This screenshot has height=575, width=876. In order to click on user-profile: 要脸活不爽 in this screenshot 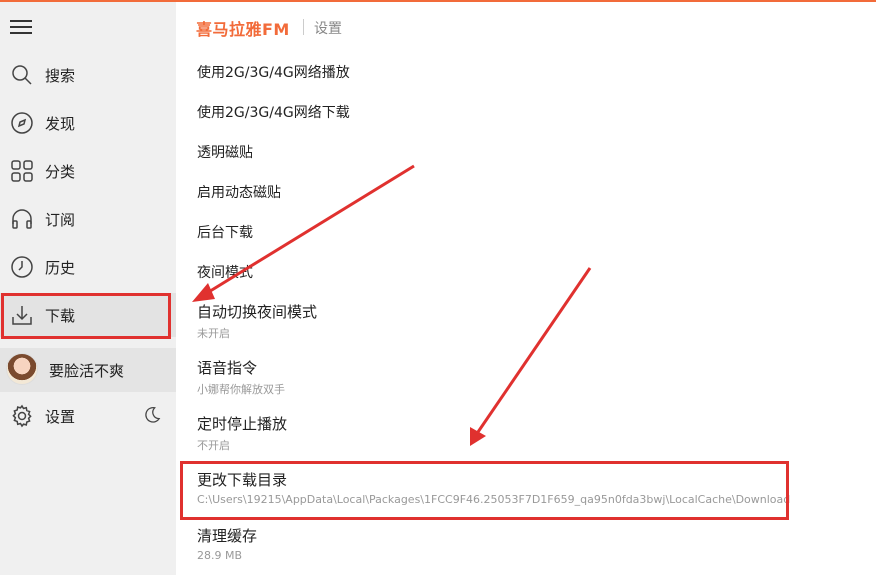, I will do `click(88, 370)`.